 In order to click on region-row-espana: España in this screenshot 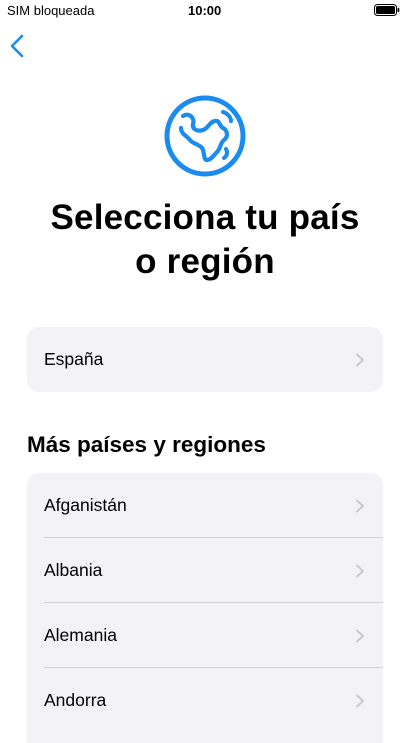, I will do `click(205, 359)`.